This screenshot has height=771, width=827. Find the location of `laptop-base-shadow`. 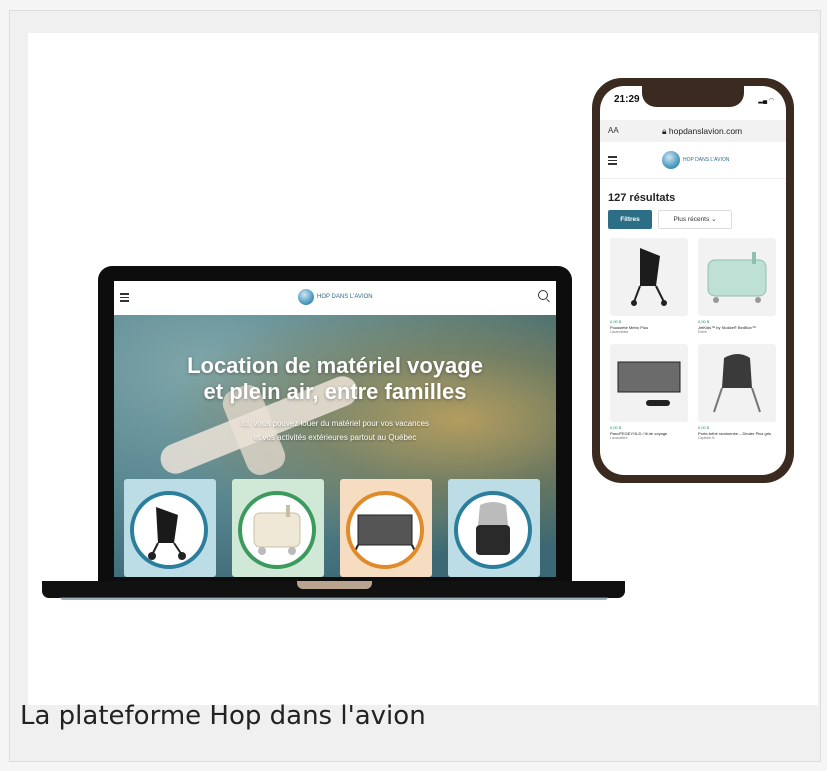

laptop-base-shadow is located at coordinates (334, 598).